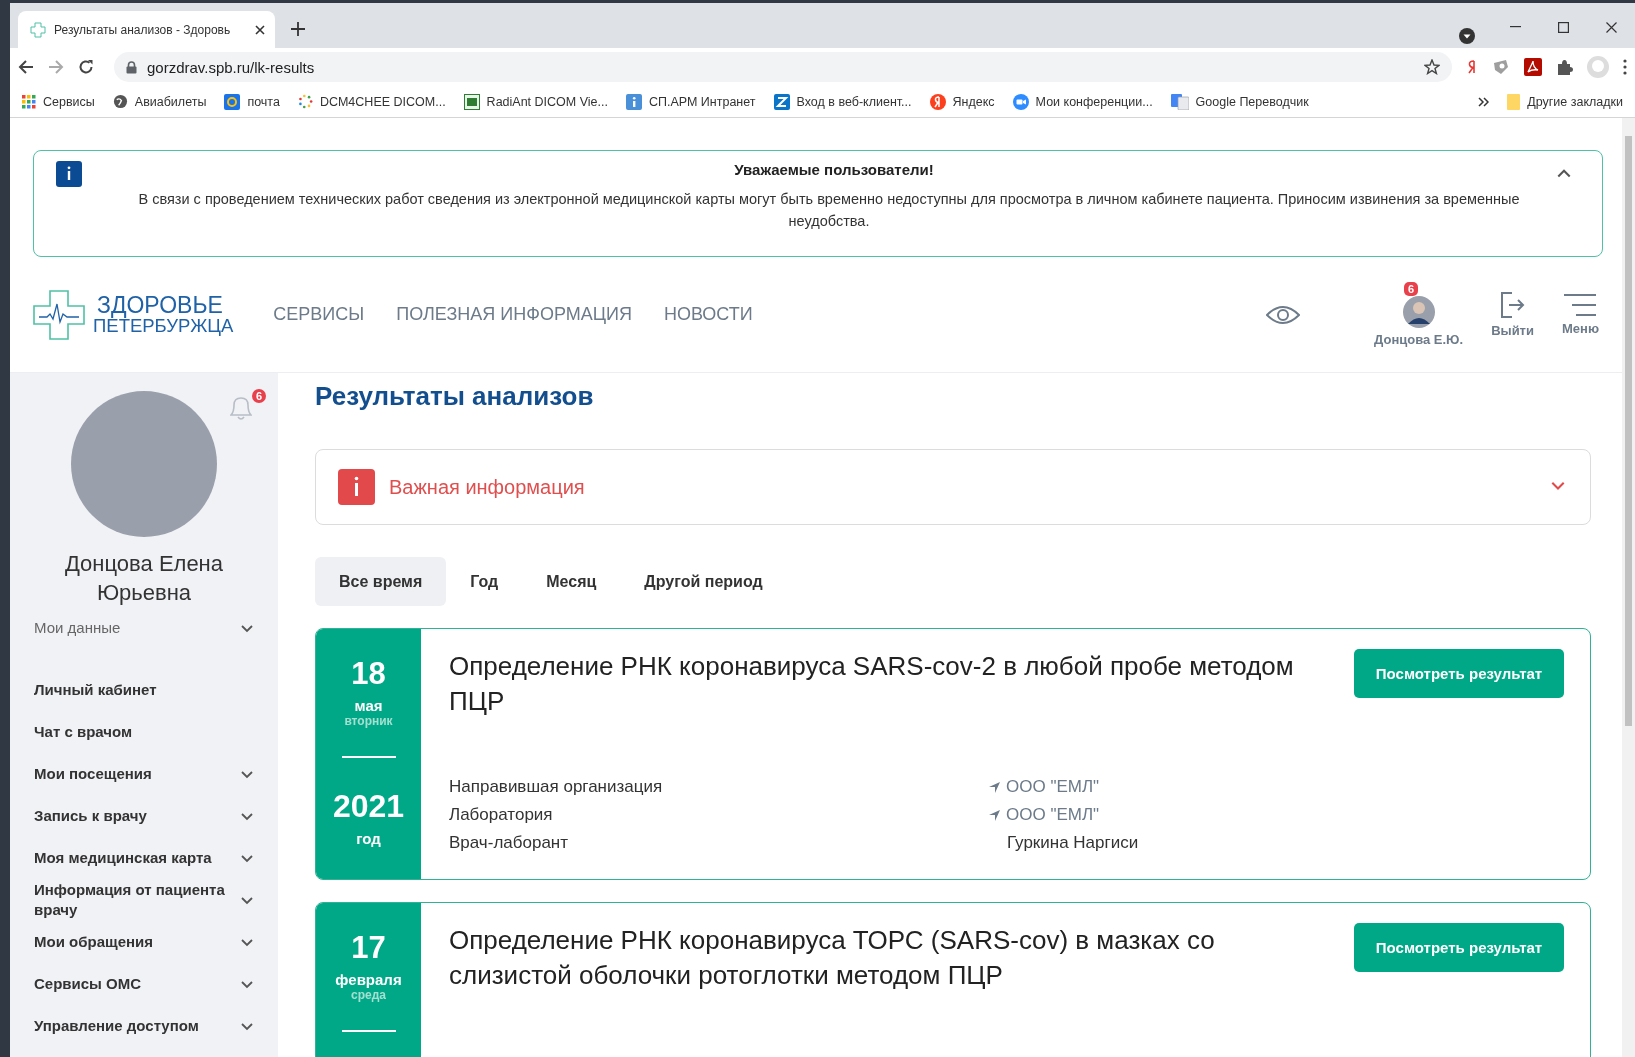 The image size is (1635, 1057). Describe the element at coordinates (368, 979) in the screenshot. I see `date-month: февраля` at that location.